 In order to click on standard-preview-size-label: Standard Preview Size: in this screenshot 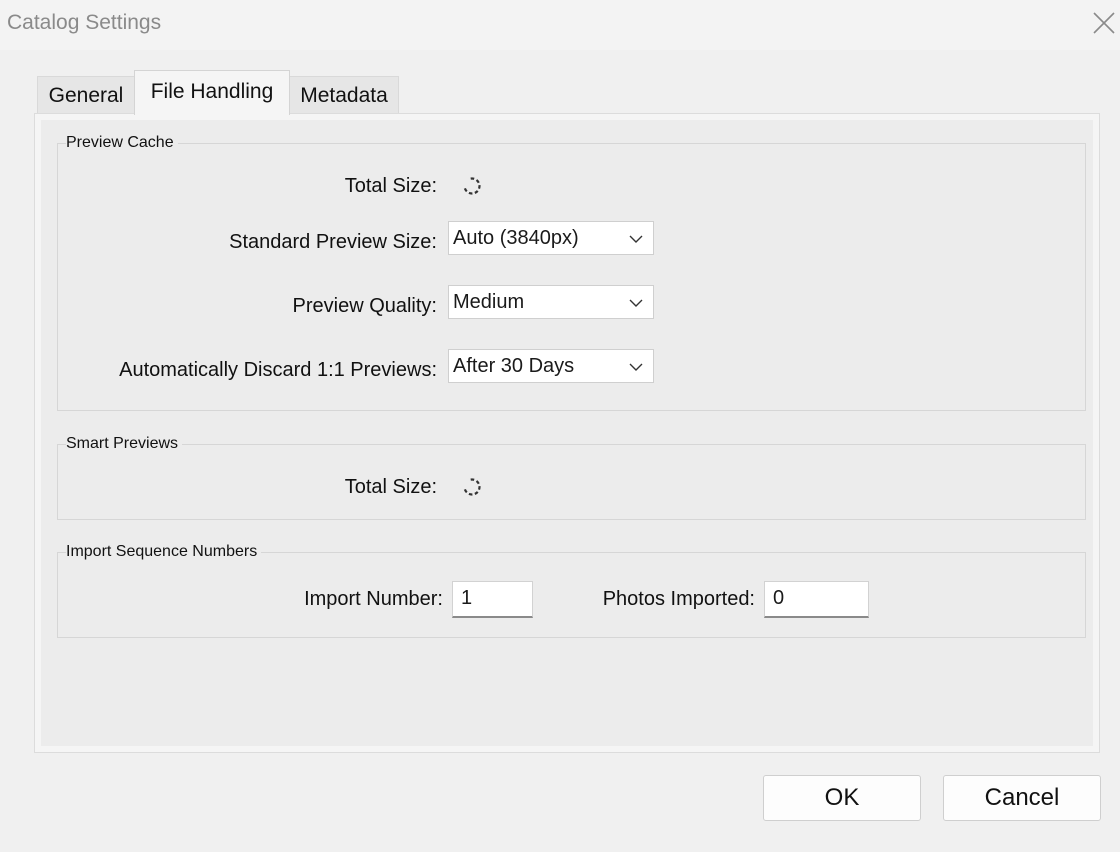, I will do `click(333, 242)`.